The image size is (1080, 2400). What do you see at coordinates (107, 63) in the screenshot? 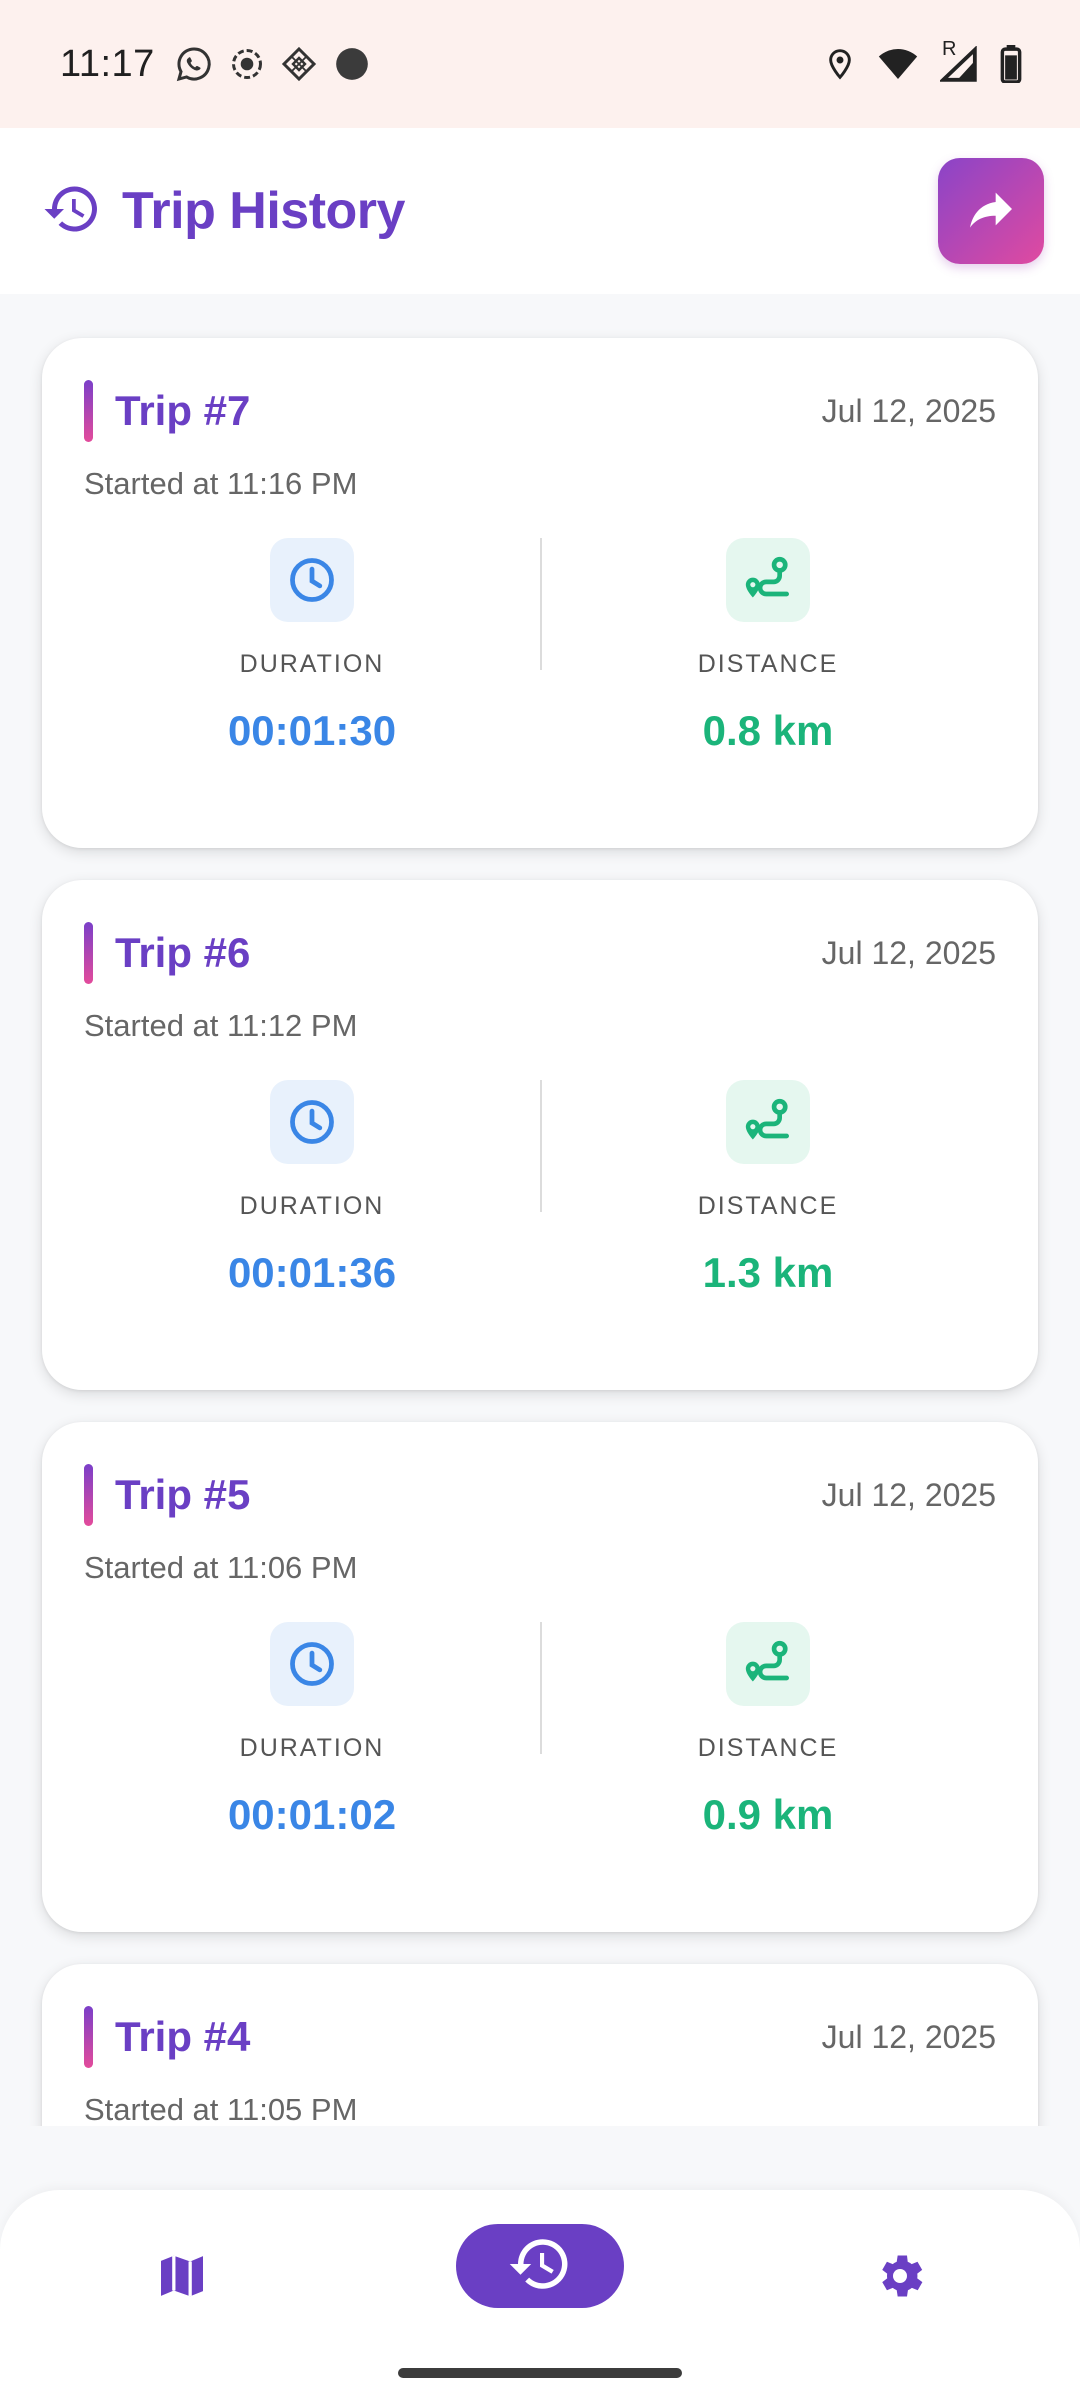
I see `status-time: 11:17` at bounding box center [107, 63].